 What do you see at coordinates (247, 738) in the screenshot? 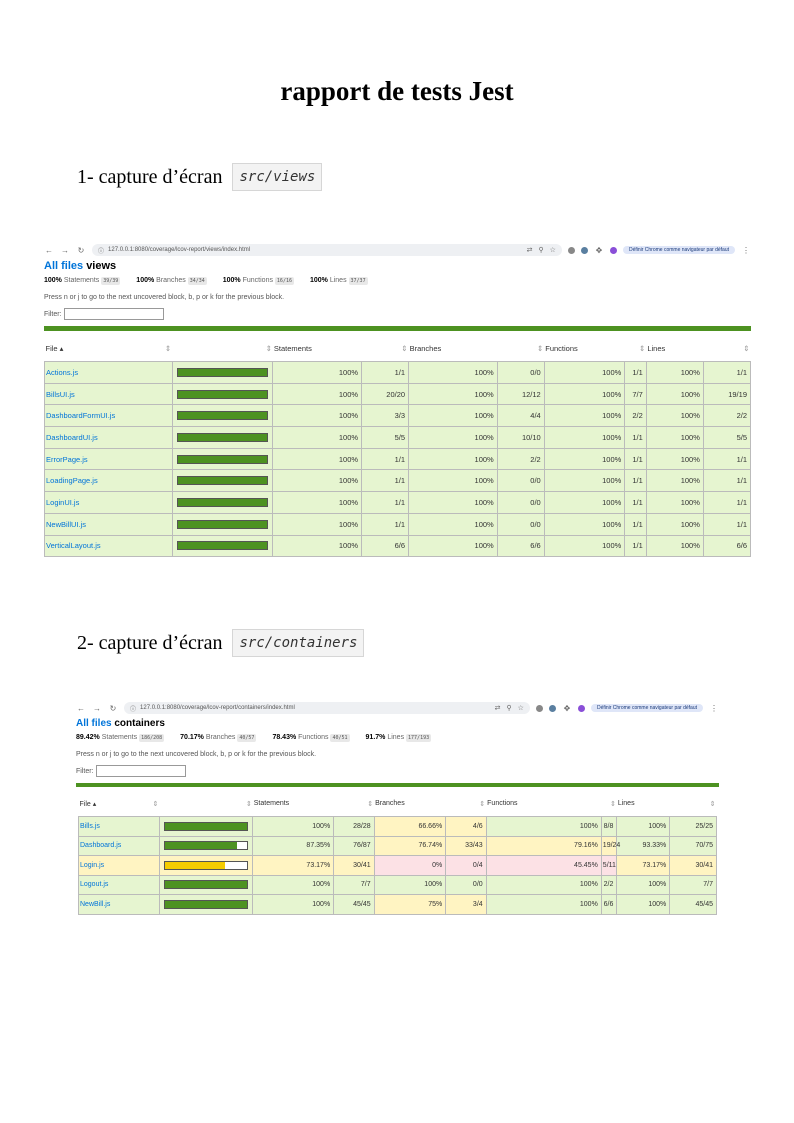
I see `summary-fraction: 40/57` at bounding box center [247, 738].